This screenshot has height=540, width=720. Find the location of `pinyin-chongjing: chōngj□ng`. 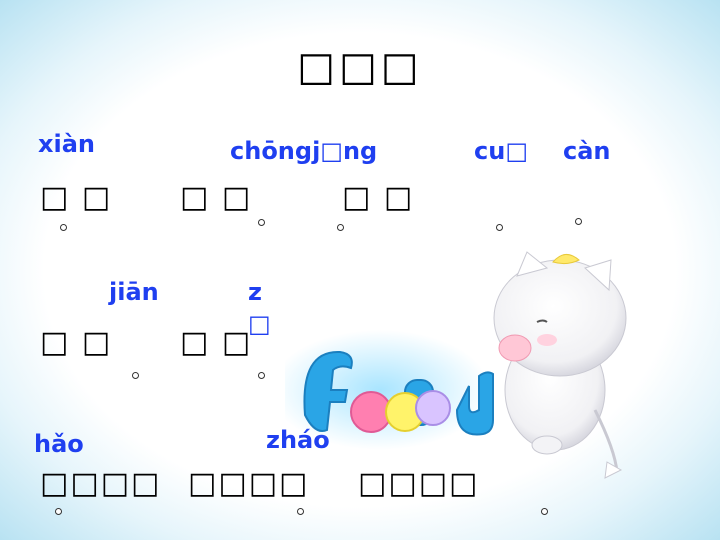

pinyin-chongjing: chōngj□ng is located at coordinates (304, 151).